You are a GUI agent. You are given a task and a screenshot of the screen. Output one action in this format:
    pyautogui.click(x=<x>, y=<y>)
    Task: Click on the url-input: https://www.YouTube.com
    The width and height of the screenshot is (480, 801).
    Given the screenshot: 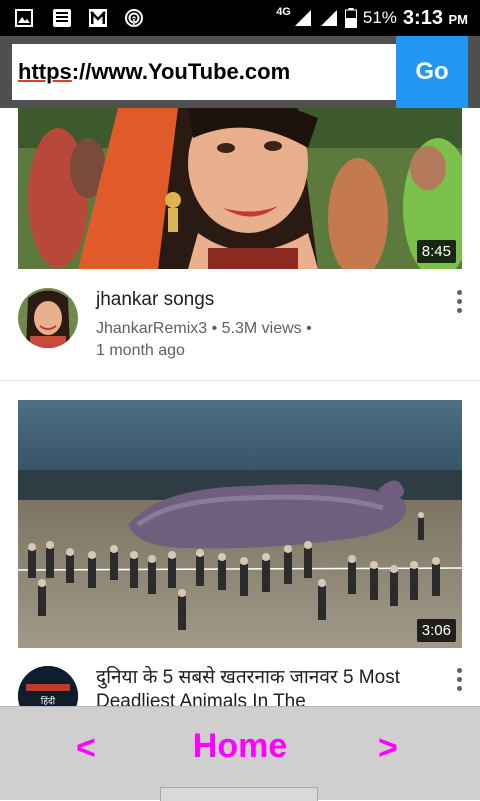 What is the action you would take?
    pyautogui.click(x=204, y=72)
    